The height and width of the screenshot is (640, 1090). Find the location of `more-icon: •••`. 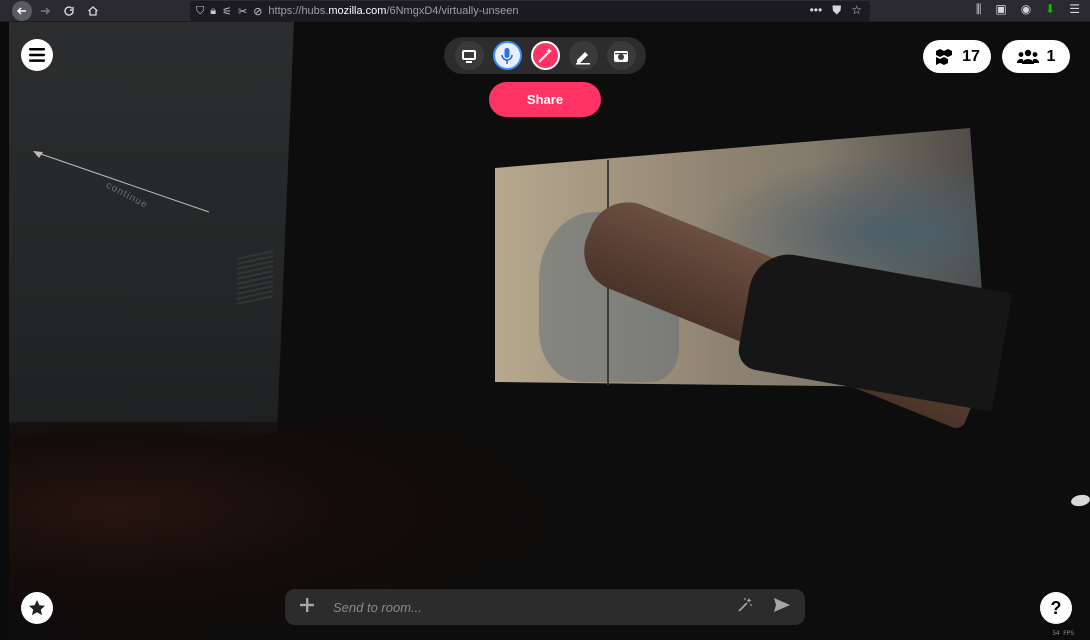

more-icon: ••• is located at coordinates (816, 10).